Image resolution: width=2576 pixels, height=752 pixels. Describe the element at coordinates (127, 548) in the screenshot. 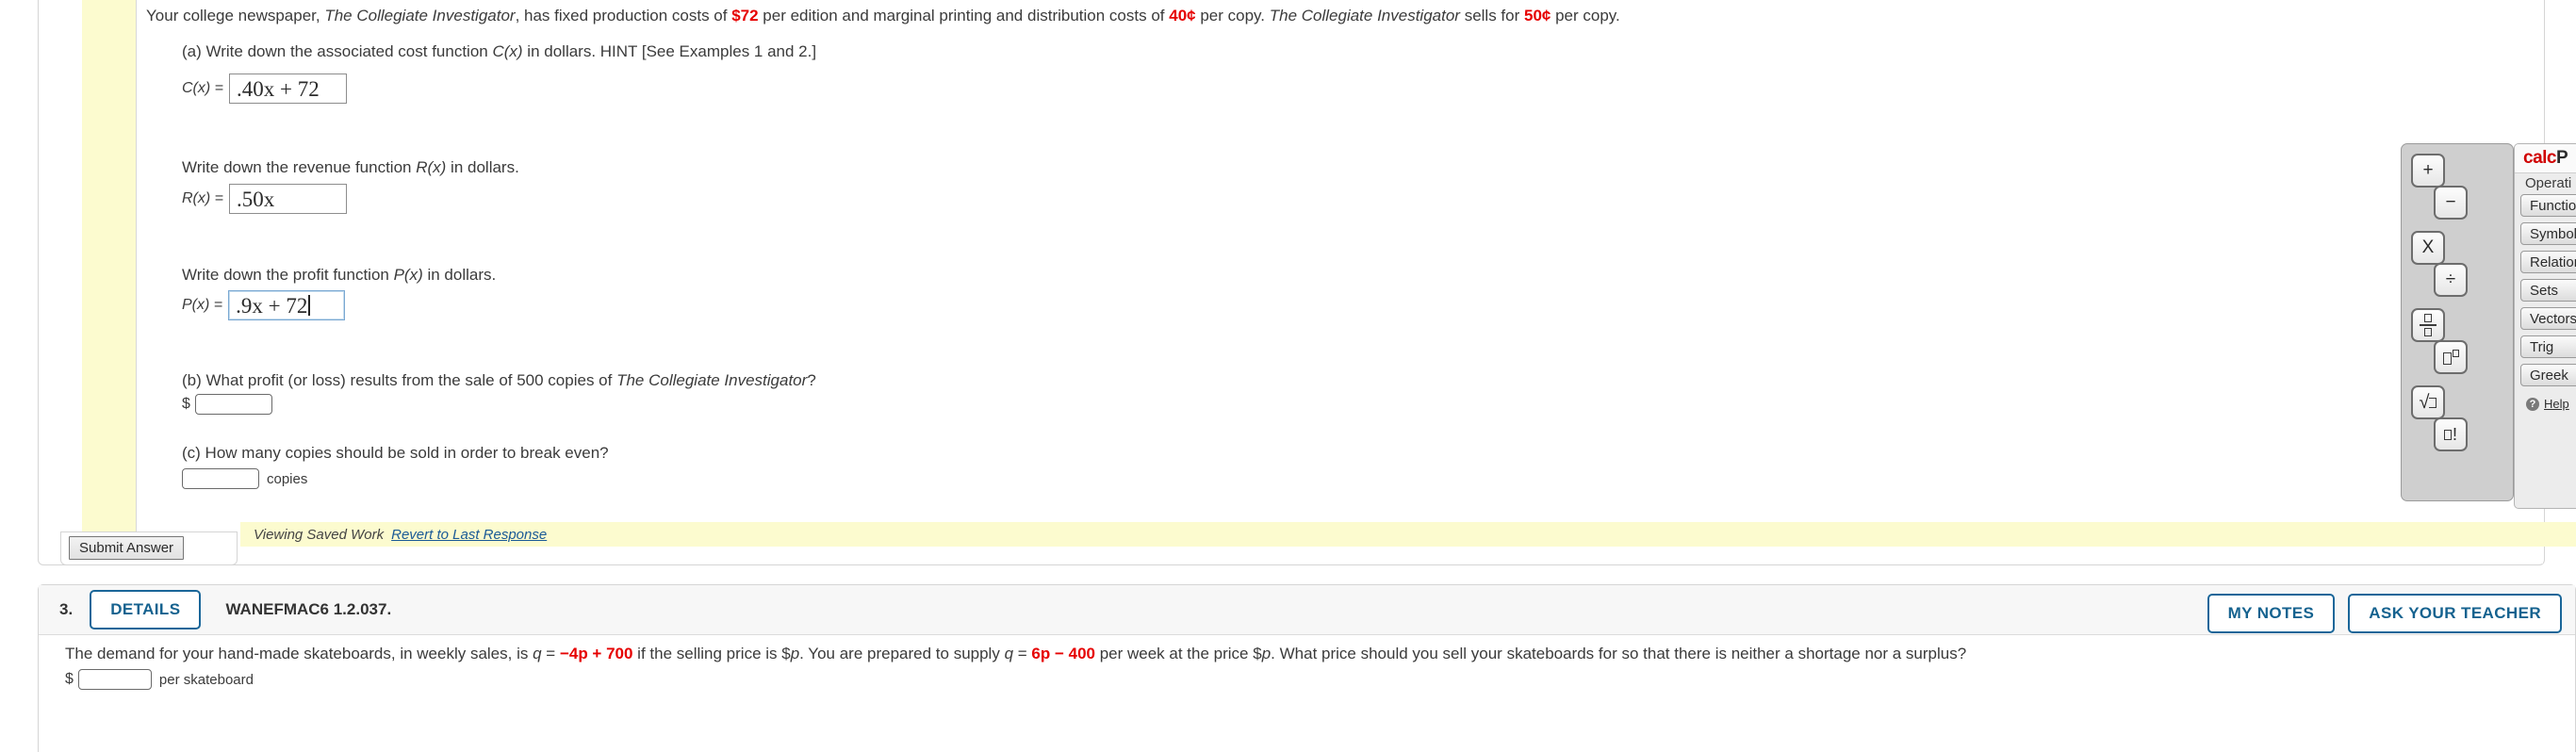

I see `submit-answer-button: Submit Answer` at that location.